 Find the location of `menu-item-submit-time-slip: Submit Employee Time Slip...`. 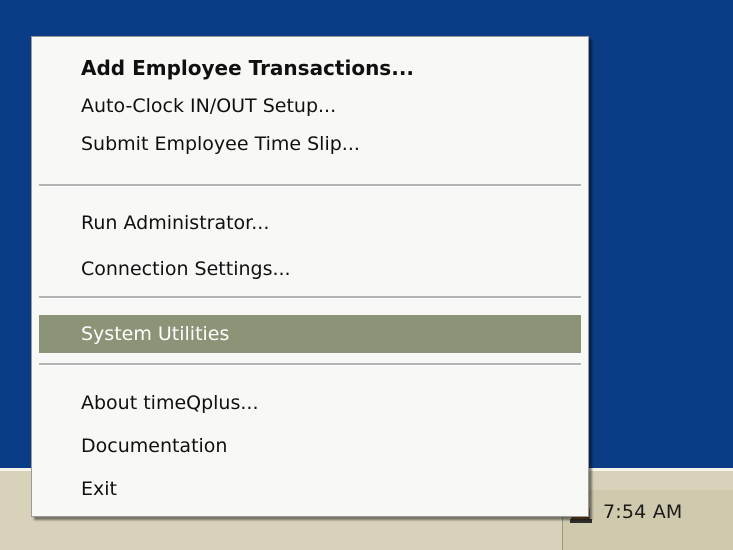

menu-item-submit-time-slip: Submit Employee Time Slip... is located at coordinates (310, 144).